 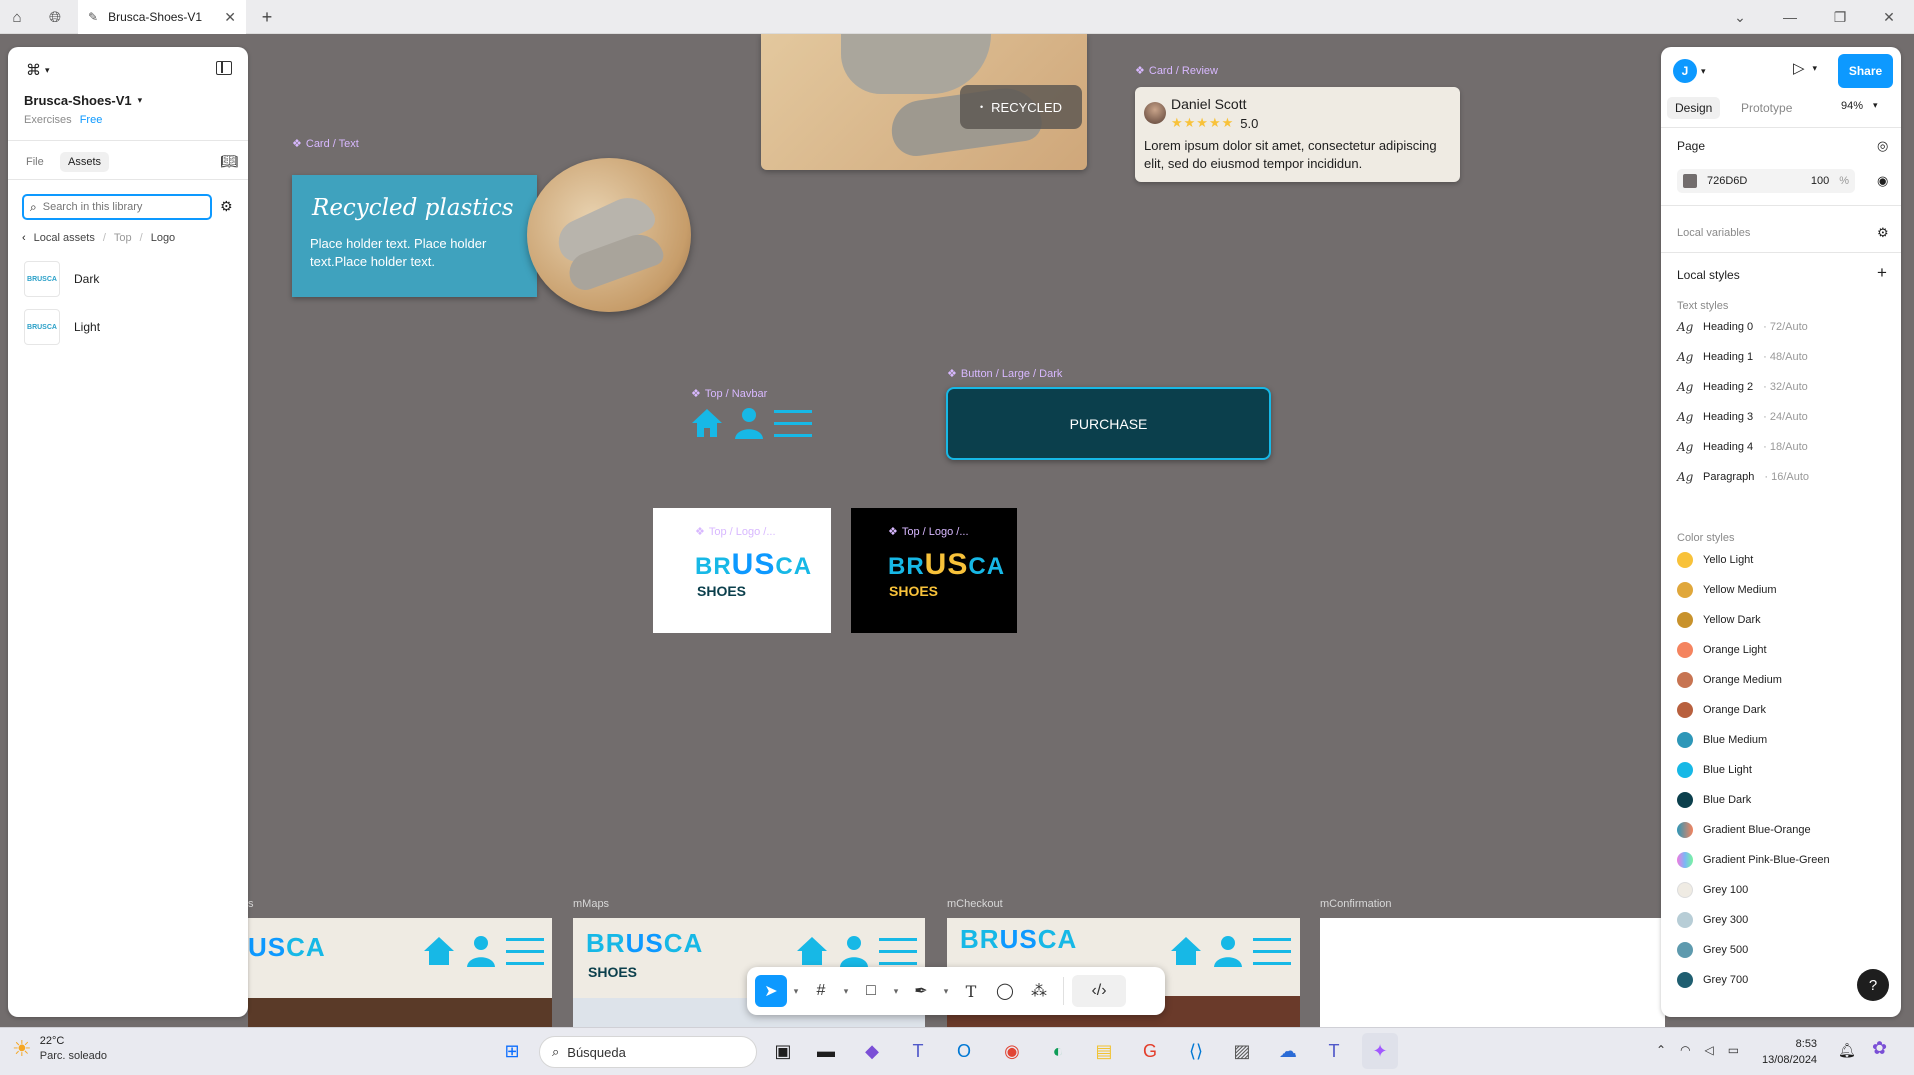 What do you see at coordinates (1150, 1051) in the screenshot?
I see `app-g-icon: G` at bounding box center [1150, 1051].